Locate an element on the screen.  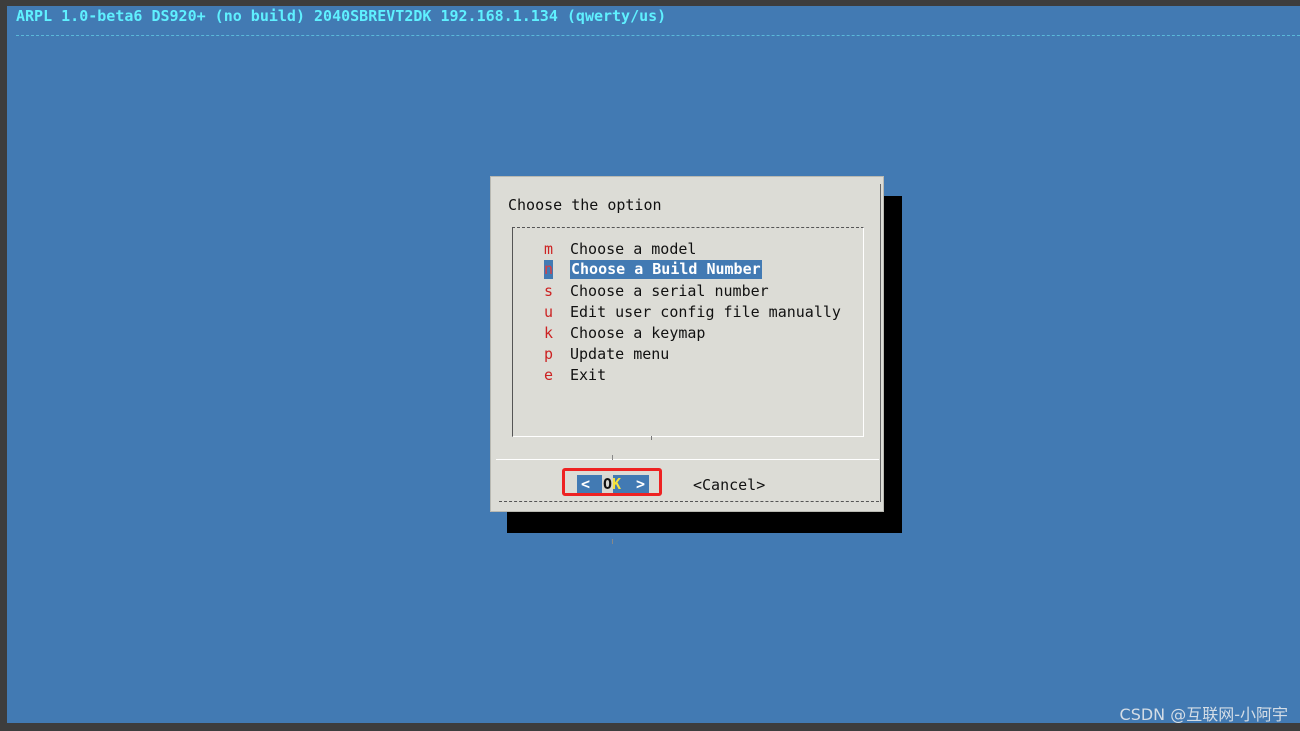
dialog-bottom-border is located at coordinates (689, 501).